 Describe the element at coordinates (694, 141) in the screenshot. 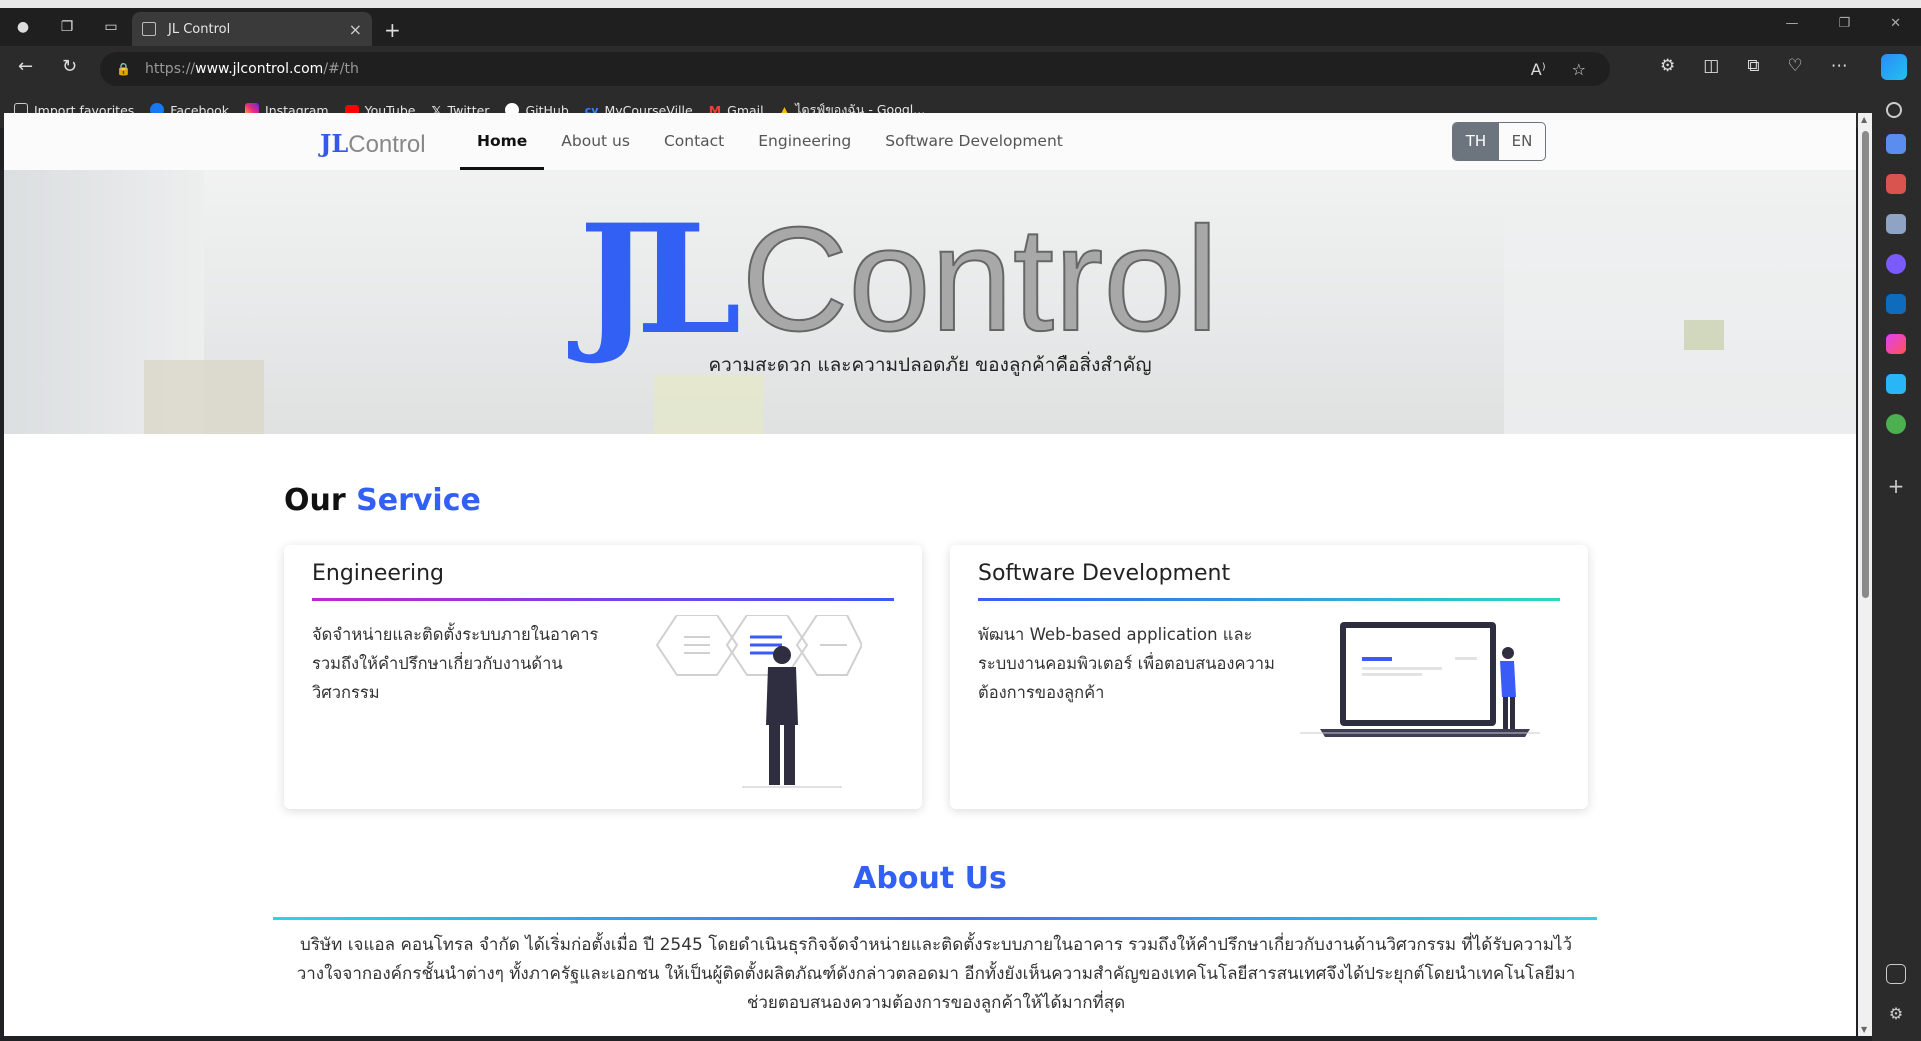

I see `nav-contact: Contact` at that location.